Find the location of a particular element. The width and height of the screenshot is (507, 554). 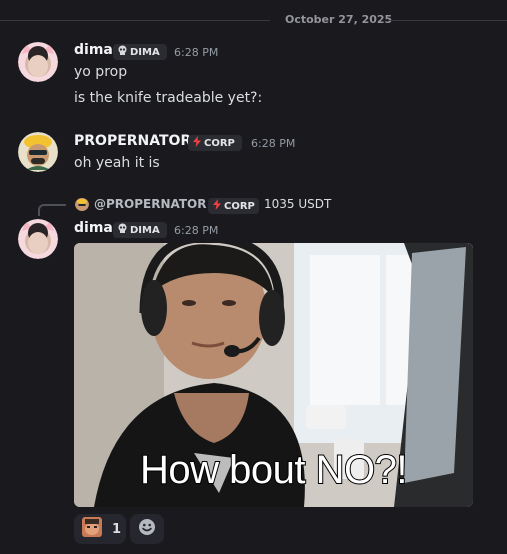

divider-line-left is located at coordinates (135, 20).